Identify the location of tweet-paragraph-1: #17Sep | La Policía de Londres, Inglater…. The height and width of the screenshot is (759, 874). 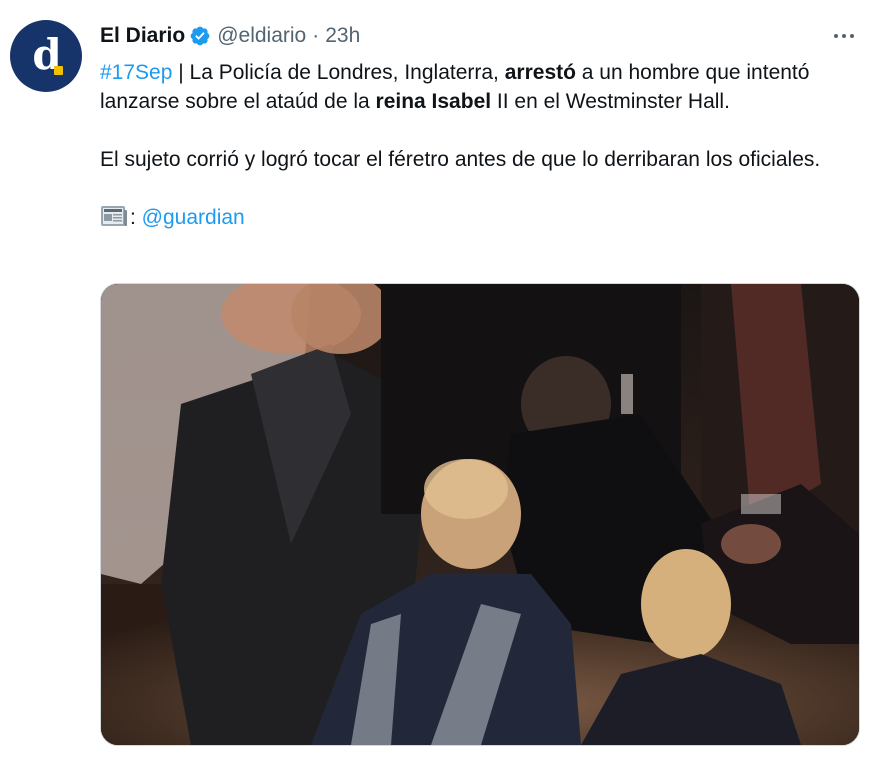
(480, 87).